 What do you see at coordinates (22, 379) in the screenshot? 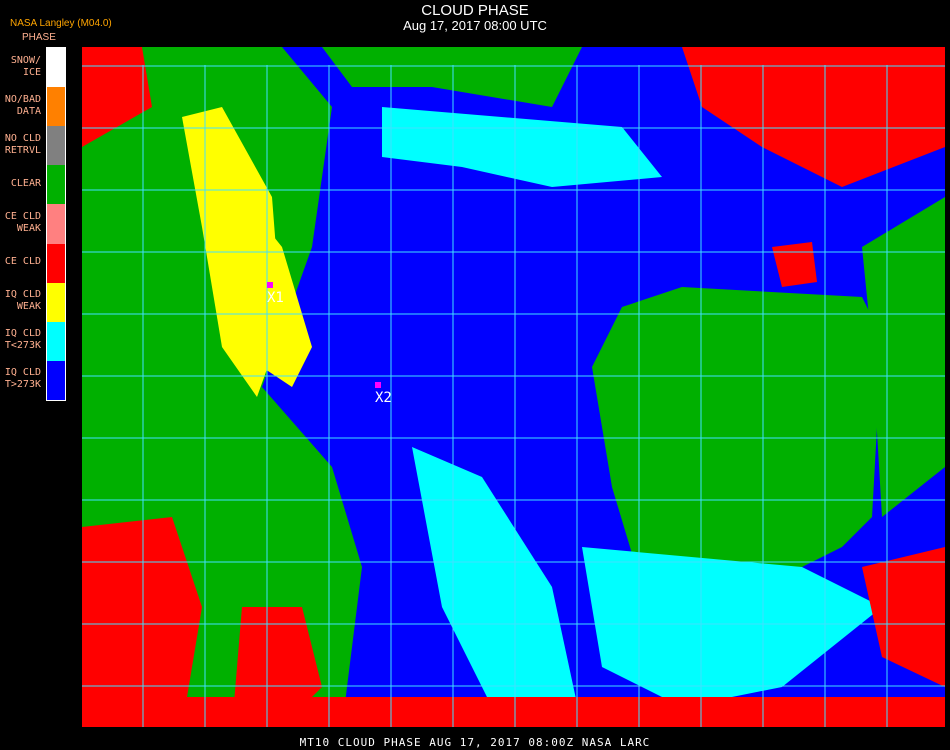
I see `legend-label: IQ CLD T>273K` at bounding box center [22, 379].